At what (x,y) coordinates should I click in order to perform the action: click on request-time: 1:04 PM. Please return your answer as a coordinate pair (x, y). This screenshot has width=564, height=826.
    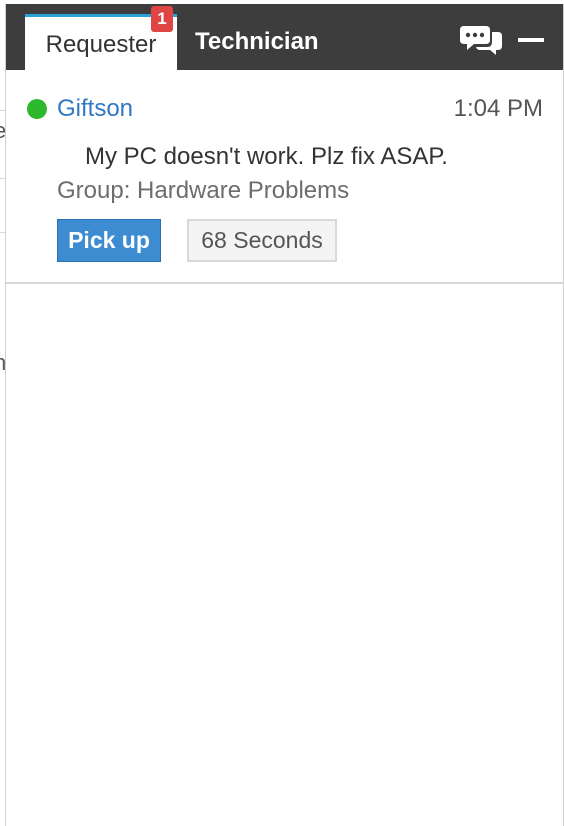
    Looking at the image, I should click on (498, 108).